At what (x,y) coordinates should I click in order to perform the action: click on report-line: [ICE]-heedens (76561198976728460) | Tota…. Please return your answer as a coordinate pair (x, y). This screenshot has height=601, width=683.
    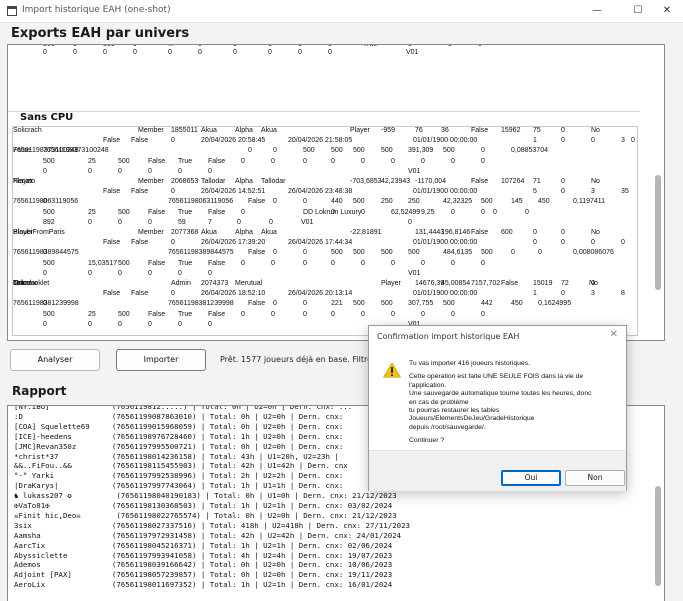
    Looking at the image, I should click on (179, 436).